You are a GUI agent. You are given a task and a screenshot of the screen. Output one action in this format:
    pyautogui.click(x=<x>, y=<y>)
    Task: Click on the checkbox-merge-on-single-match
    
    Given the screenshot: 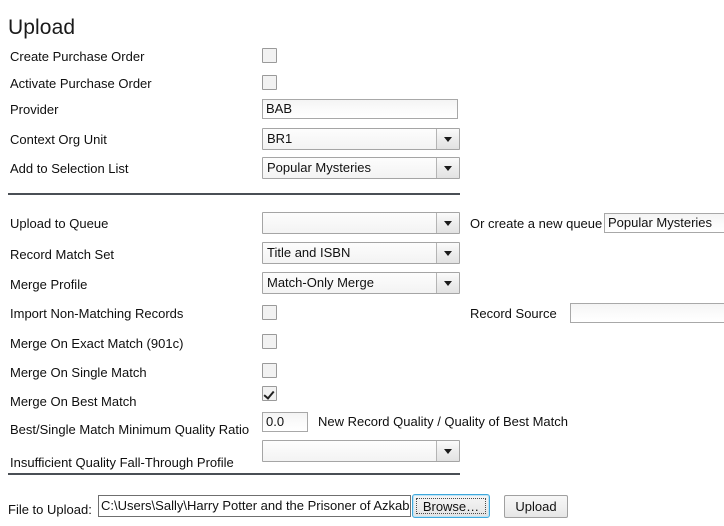 What is the action you would take?
    pyautogui.click(x=269, y=370)
    